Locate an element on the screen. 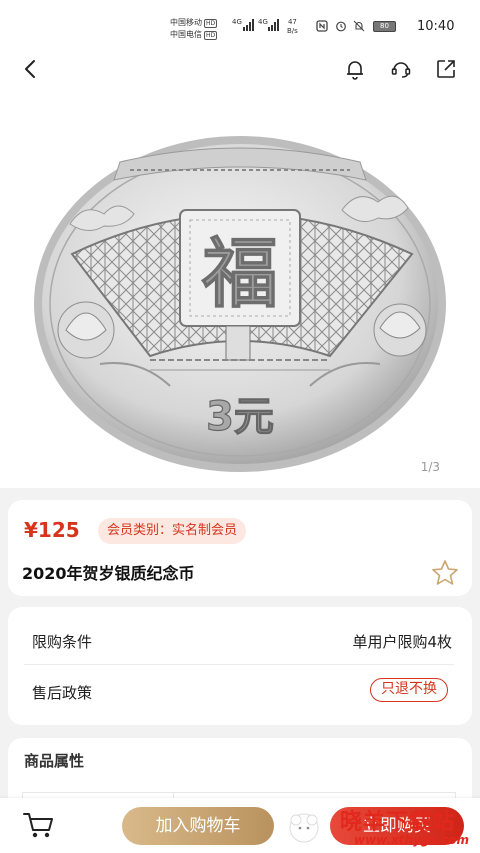 The height and width of the screenshot is (853, 480). after-sale-row: 售后政策 只退不换 is located at coordinates (239, 691).